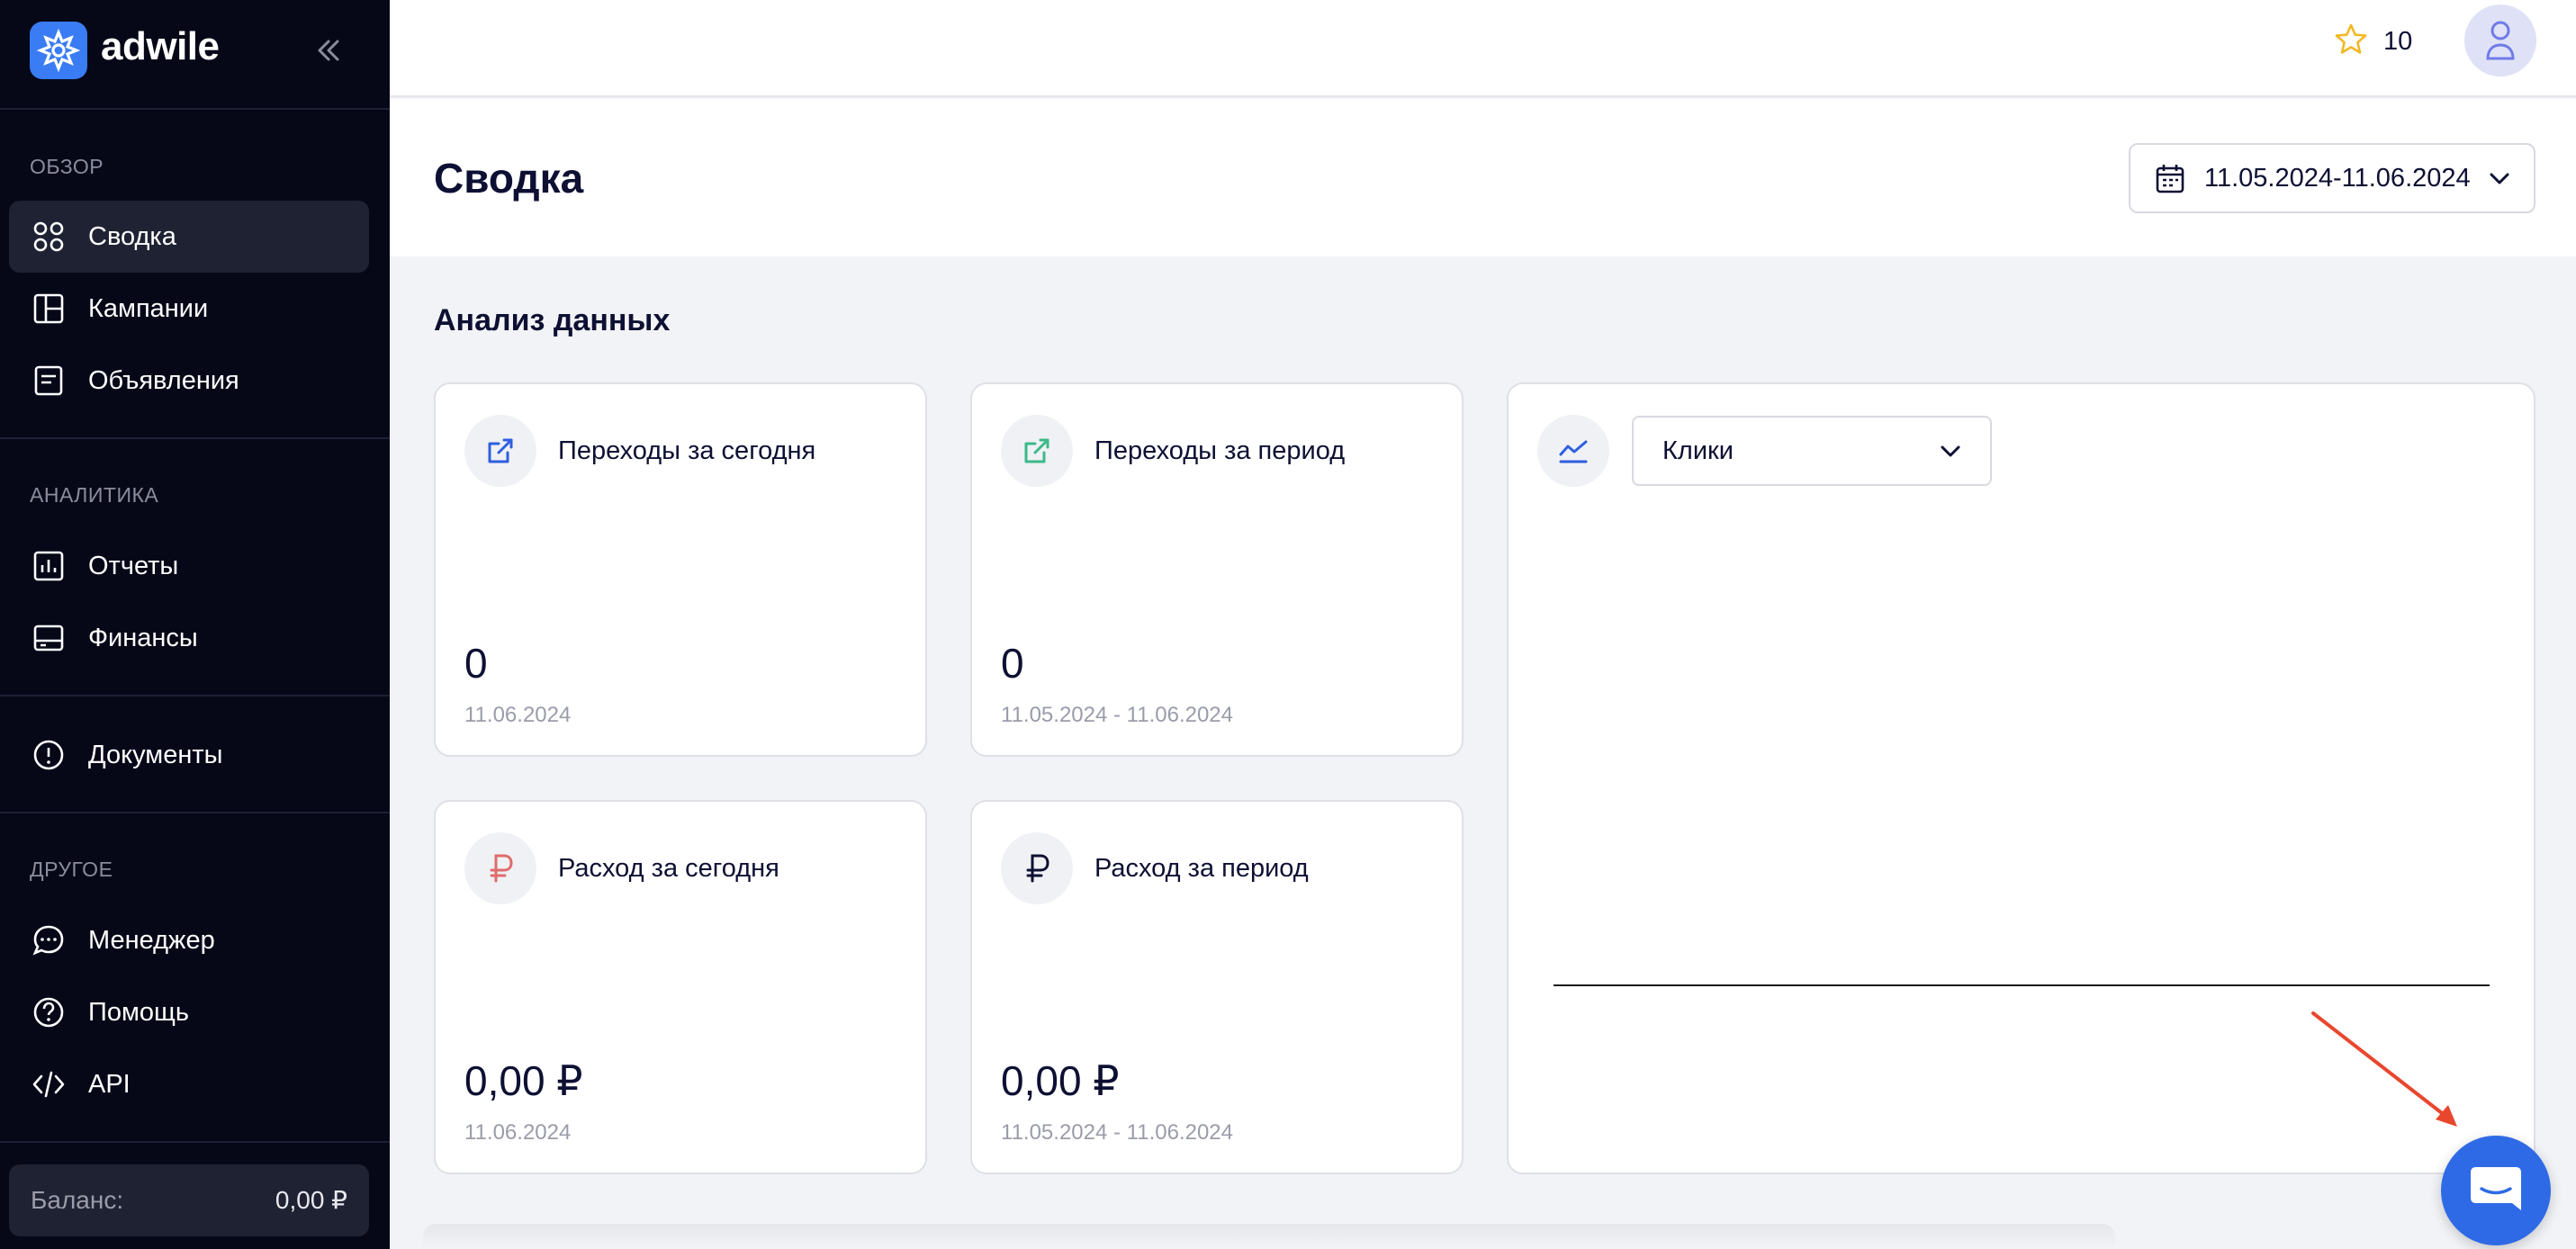  Describe the element at coordinates (2170, 178) in the screenshot. I see `calendar-icon` at that location.